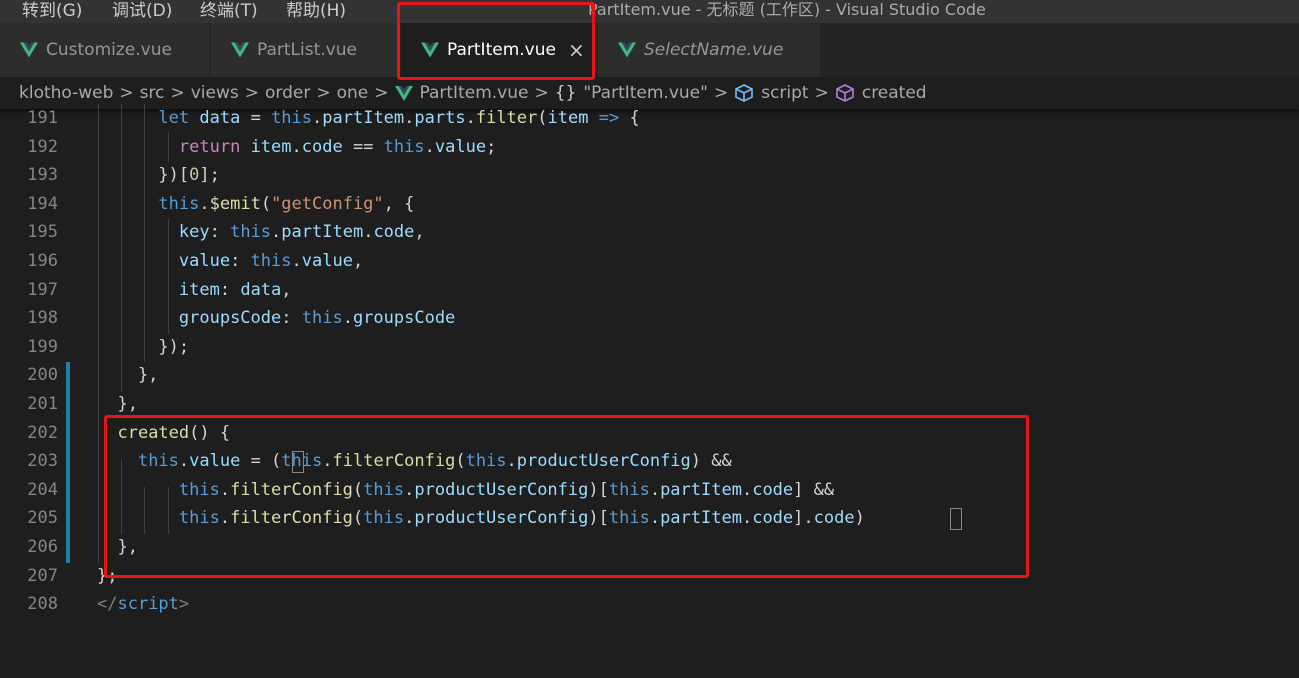 The image size is (1299, 678). What do you see at coordinates (42, 604) in the screenshot?
I see `line-number: 208` at bounding box center [42, 604].